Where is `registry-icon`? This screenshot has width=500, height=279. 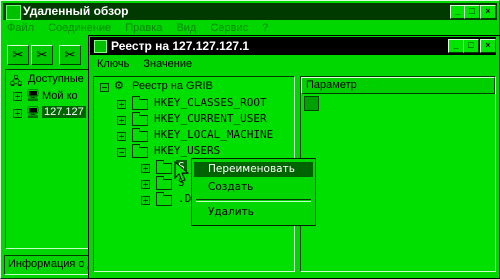 registry-icon is located at coordinates (100, 46).